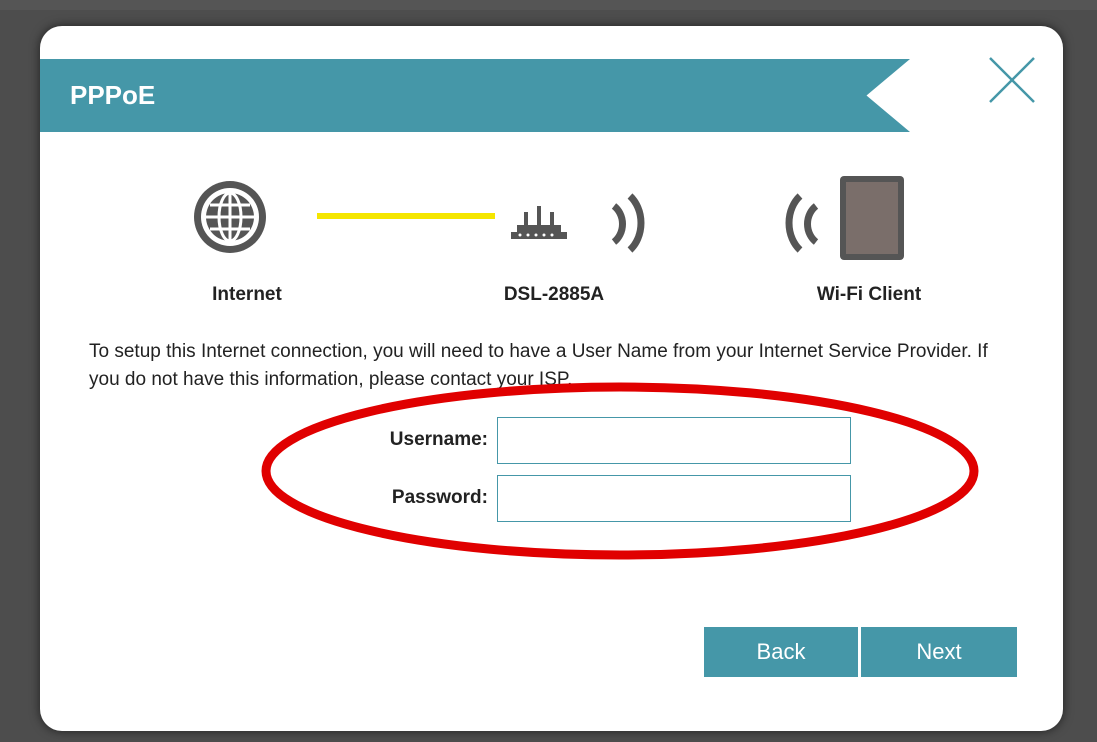 Image resolution: width=1097 pixels, height=742 pixels. What do you see at coordinates (439, 497) in the screenshot?
I see `password-label: Password:` at bounding box center [439, 497].